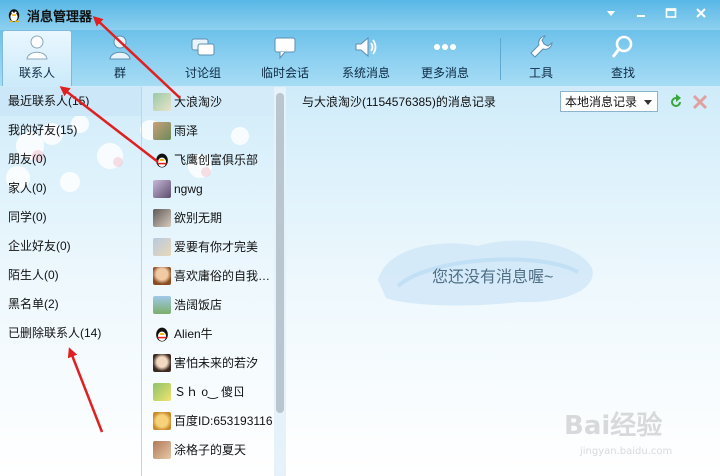  What do you see at coordinates (216, 247) in the screenshot?
I see `contact-name: 爱要有你才完美` at bounding box center [216, 247].